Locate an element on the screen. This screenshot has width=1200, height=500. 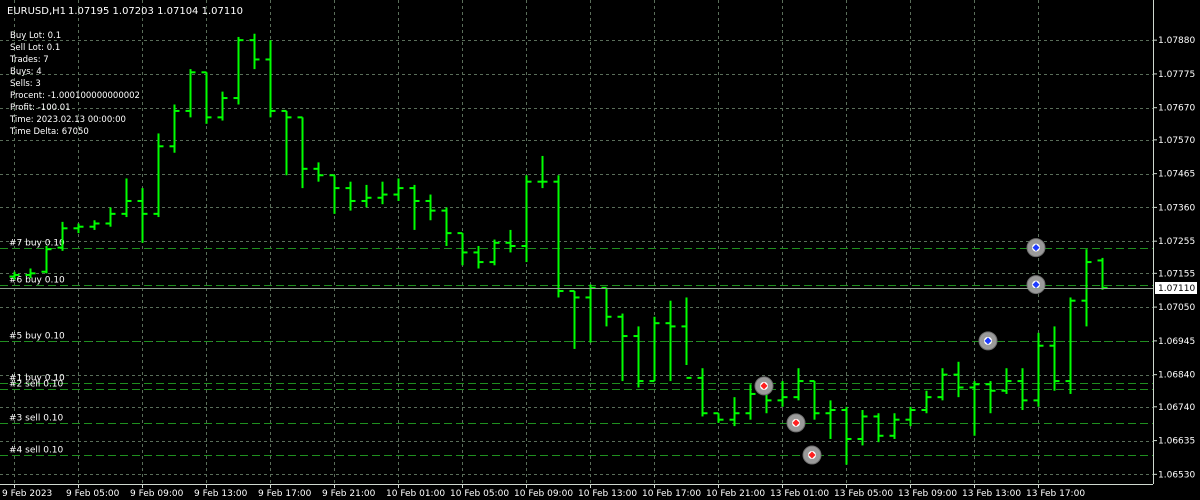
info-line: Sell Lot: 0.1 is located at coordinates (35, 48).